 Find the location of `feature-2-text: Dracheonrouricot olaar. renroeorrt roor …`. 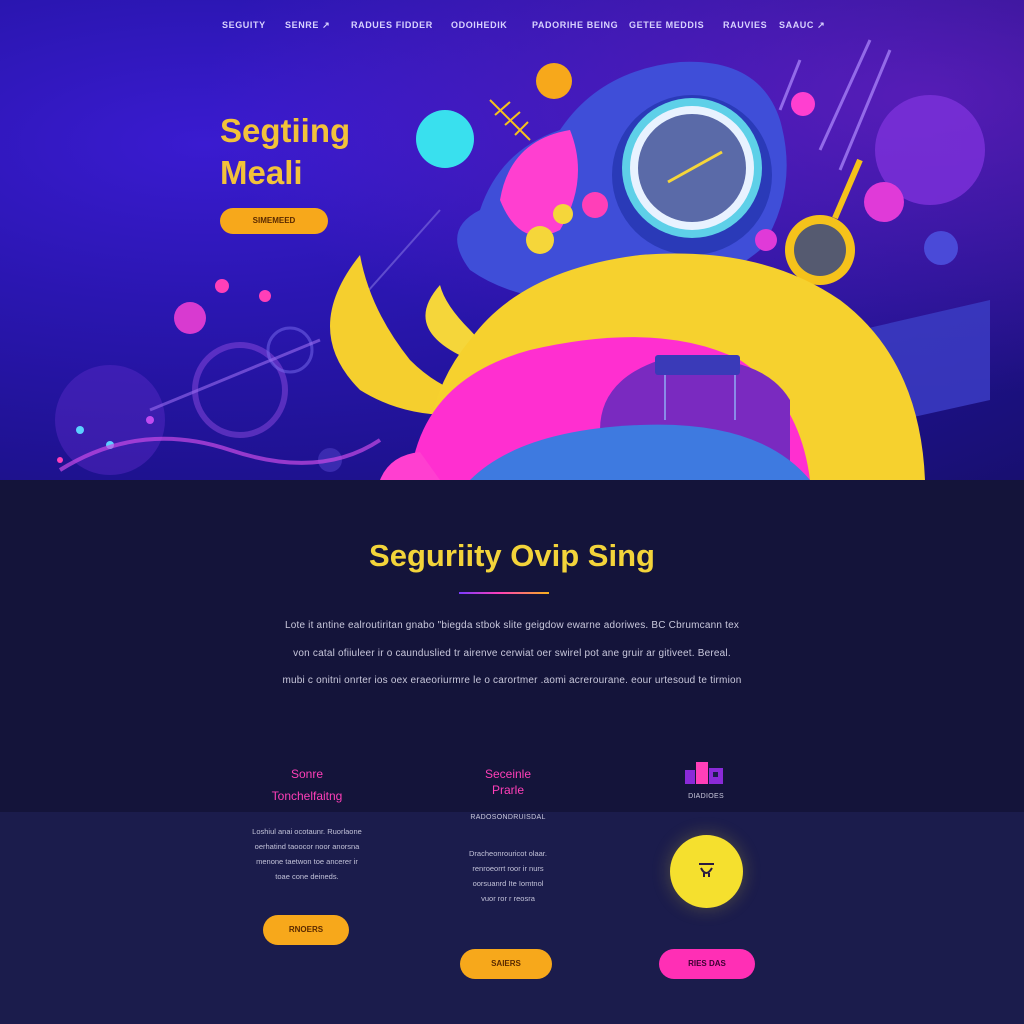

feature-2-text: Dracheonrouricot olaar. renroeorrt roor … is located at coordinates (508, 876).